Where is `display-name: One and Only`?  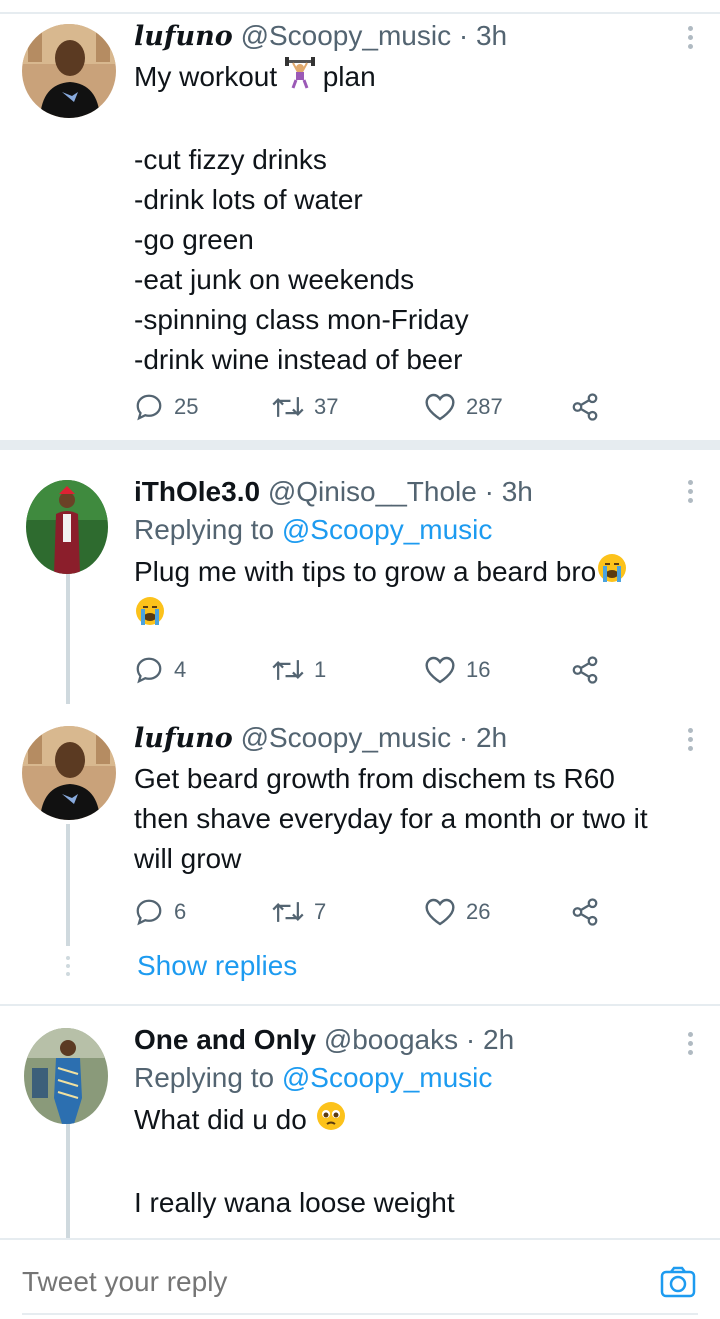
display-name: One and Only is located at coordinates (225, 1039).